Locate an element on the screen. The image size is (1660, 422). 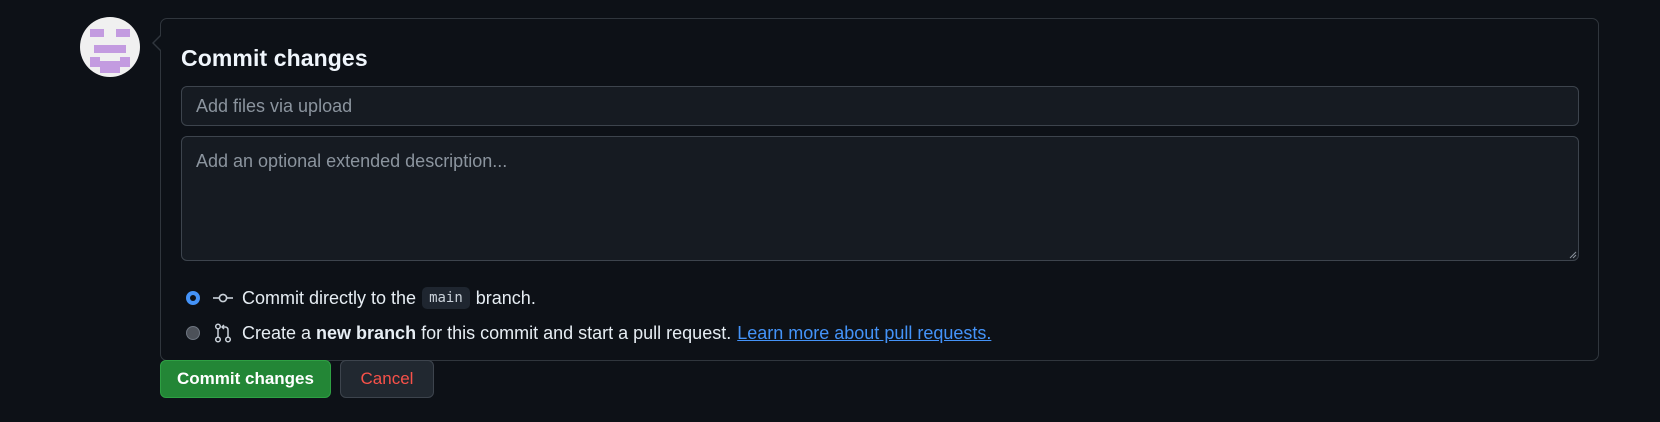
resize-grip-icon is located at coordinates (1573, 255).